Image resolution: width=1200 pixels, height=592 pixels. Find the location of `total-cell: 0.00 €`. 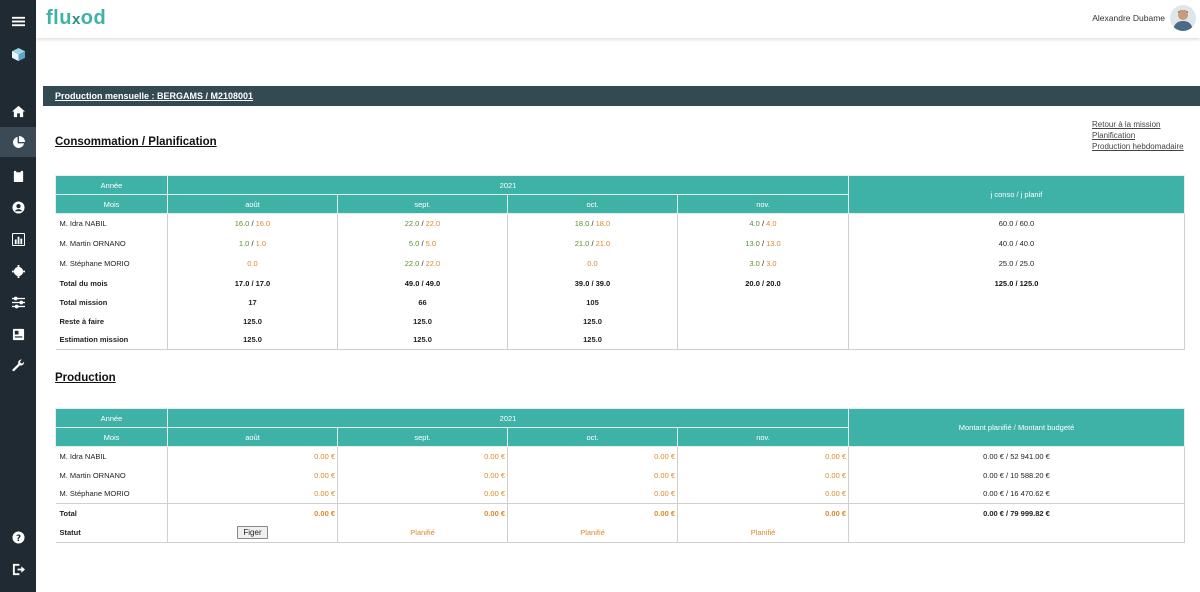

total-cell: 0.00 € is located at coordinates (592, 513).